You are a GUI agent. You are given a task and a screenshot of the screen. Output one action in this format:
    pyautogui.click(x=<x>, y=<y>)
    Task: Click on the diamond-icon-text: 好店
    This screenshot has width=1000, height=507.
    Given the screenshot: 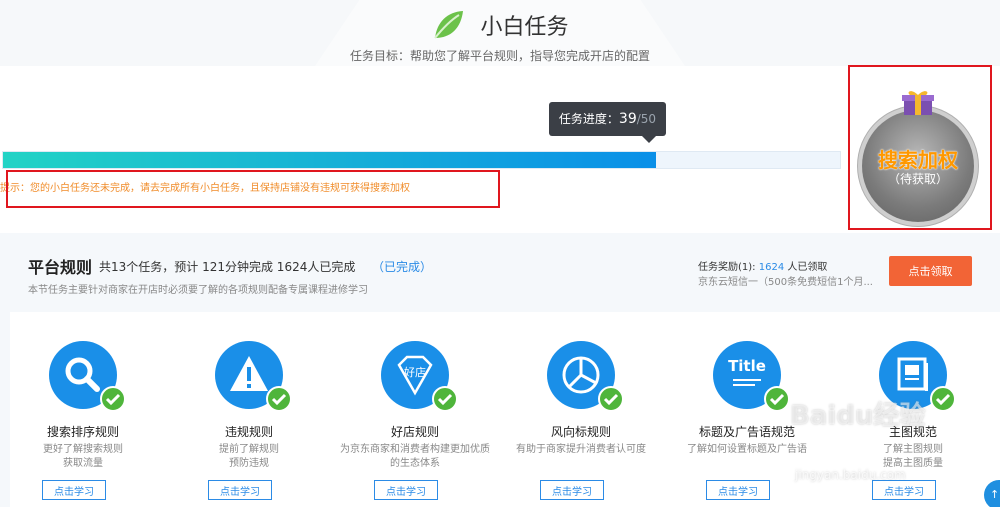 What is the action you would take?
    pyautogui.click(x=415, y=372)
    